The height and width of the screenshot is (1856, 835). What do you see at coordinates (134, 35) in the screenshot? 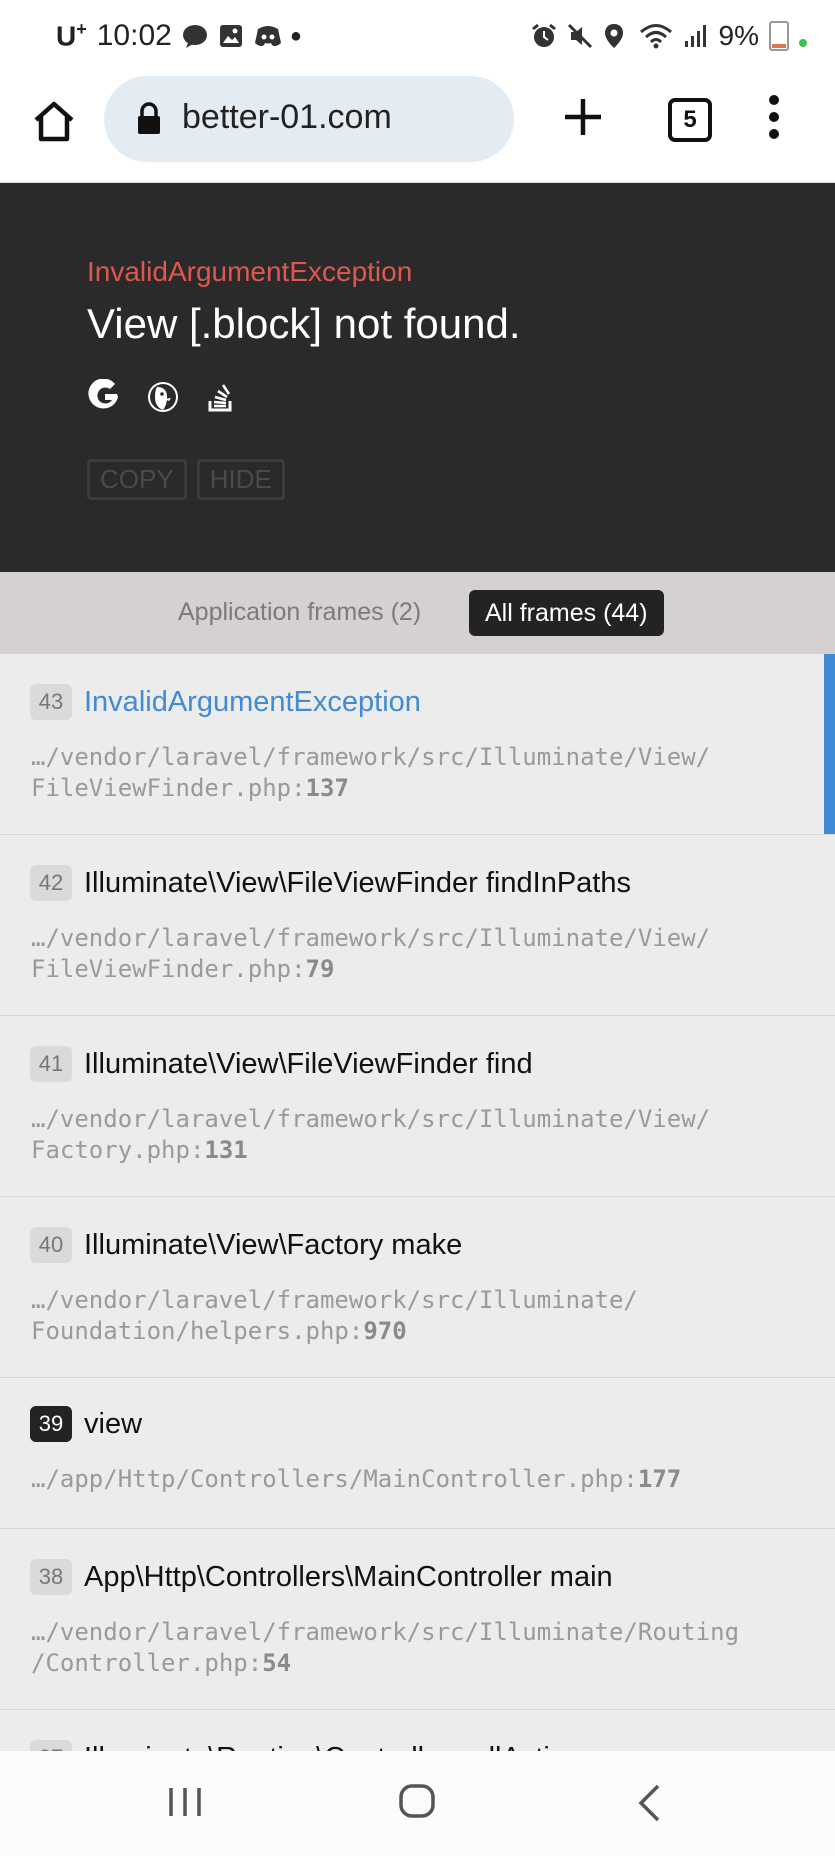
I see `clock: 10:02` at bounding box center [134, 35].